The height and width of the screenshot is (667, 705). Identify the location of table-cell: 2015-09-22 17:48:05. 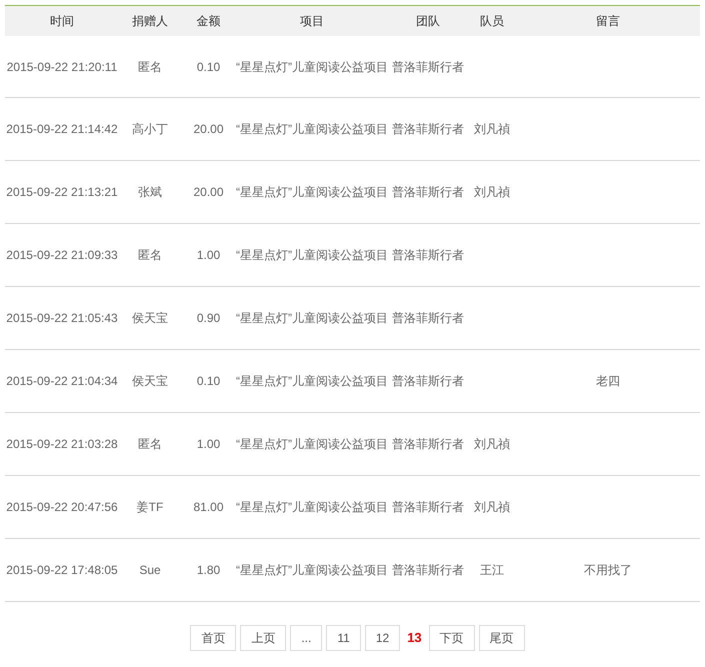
(62, 570).